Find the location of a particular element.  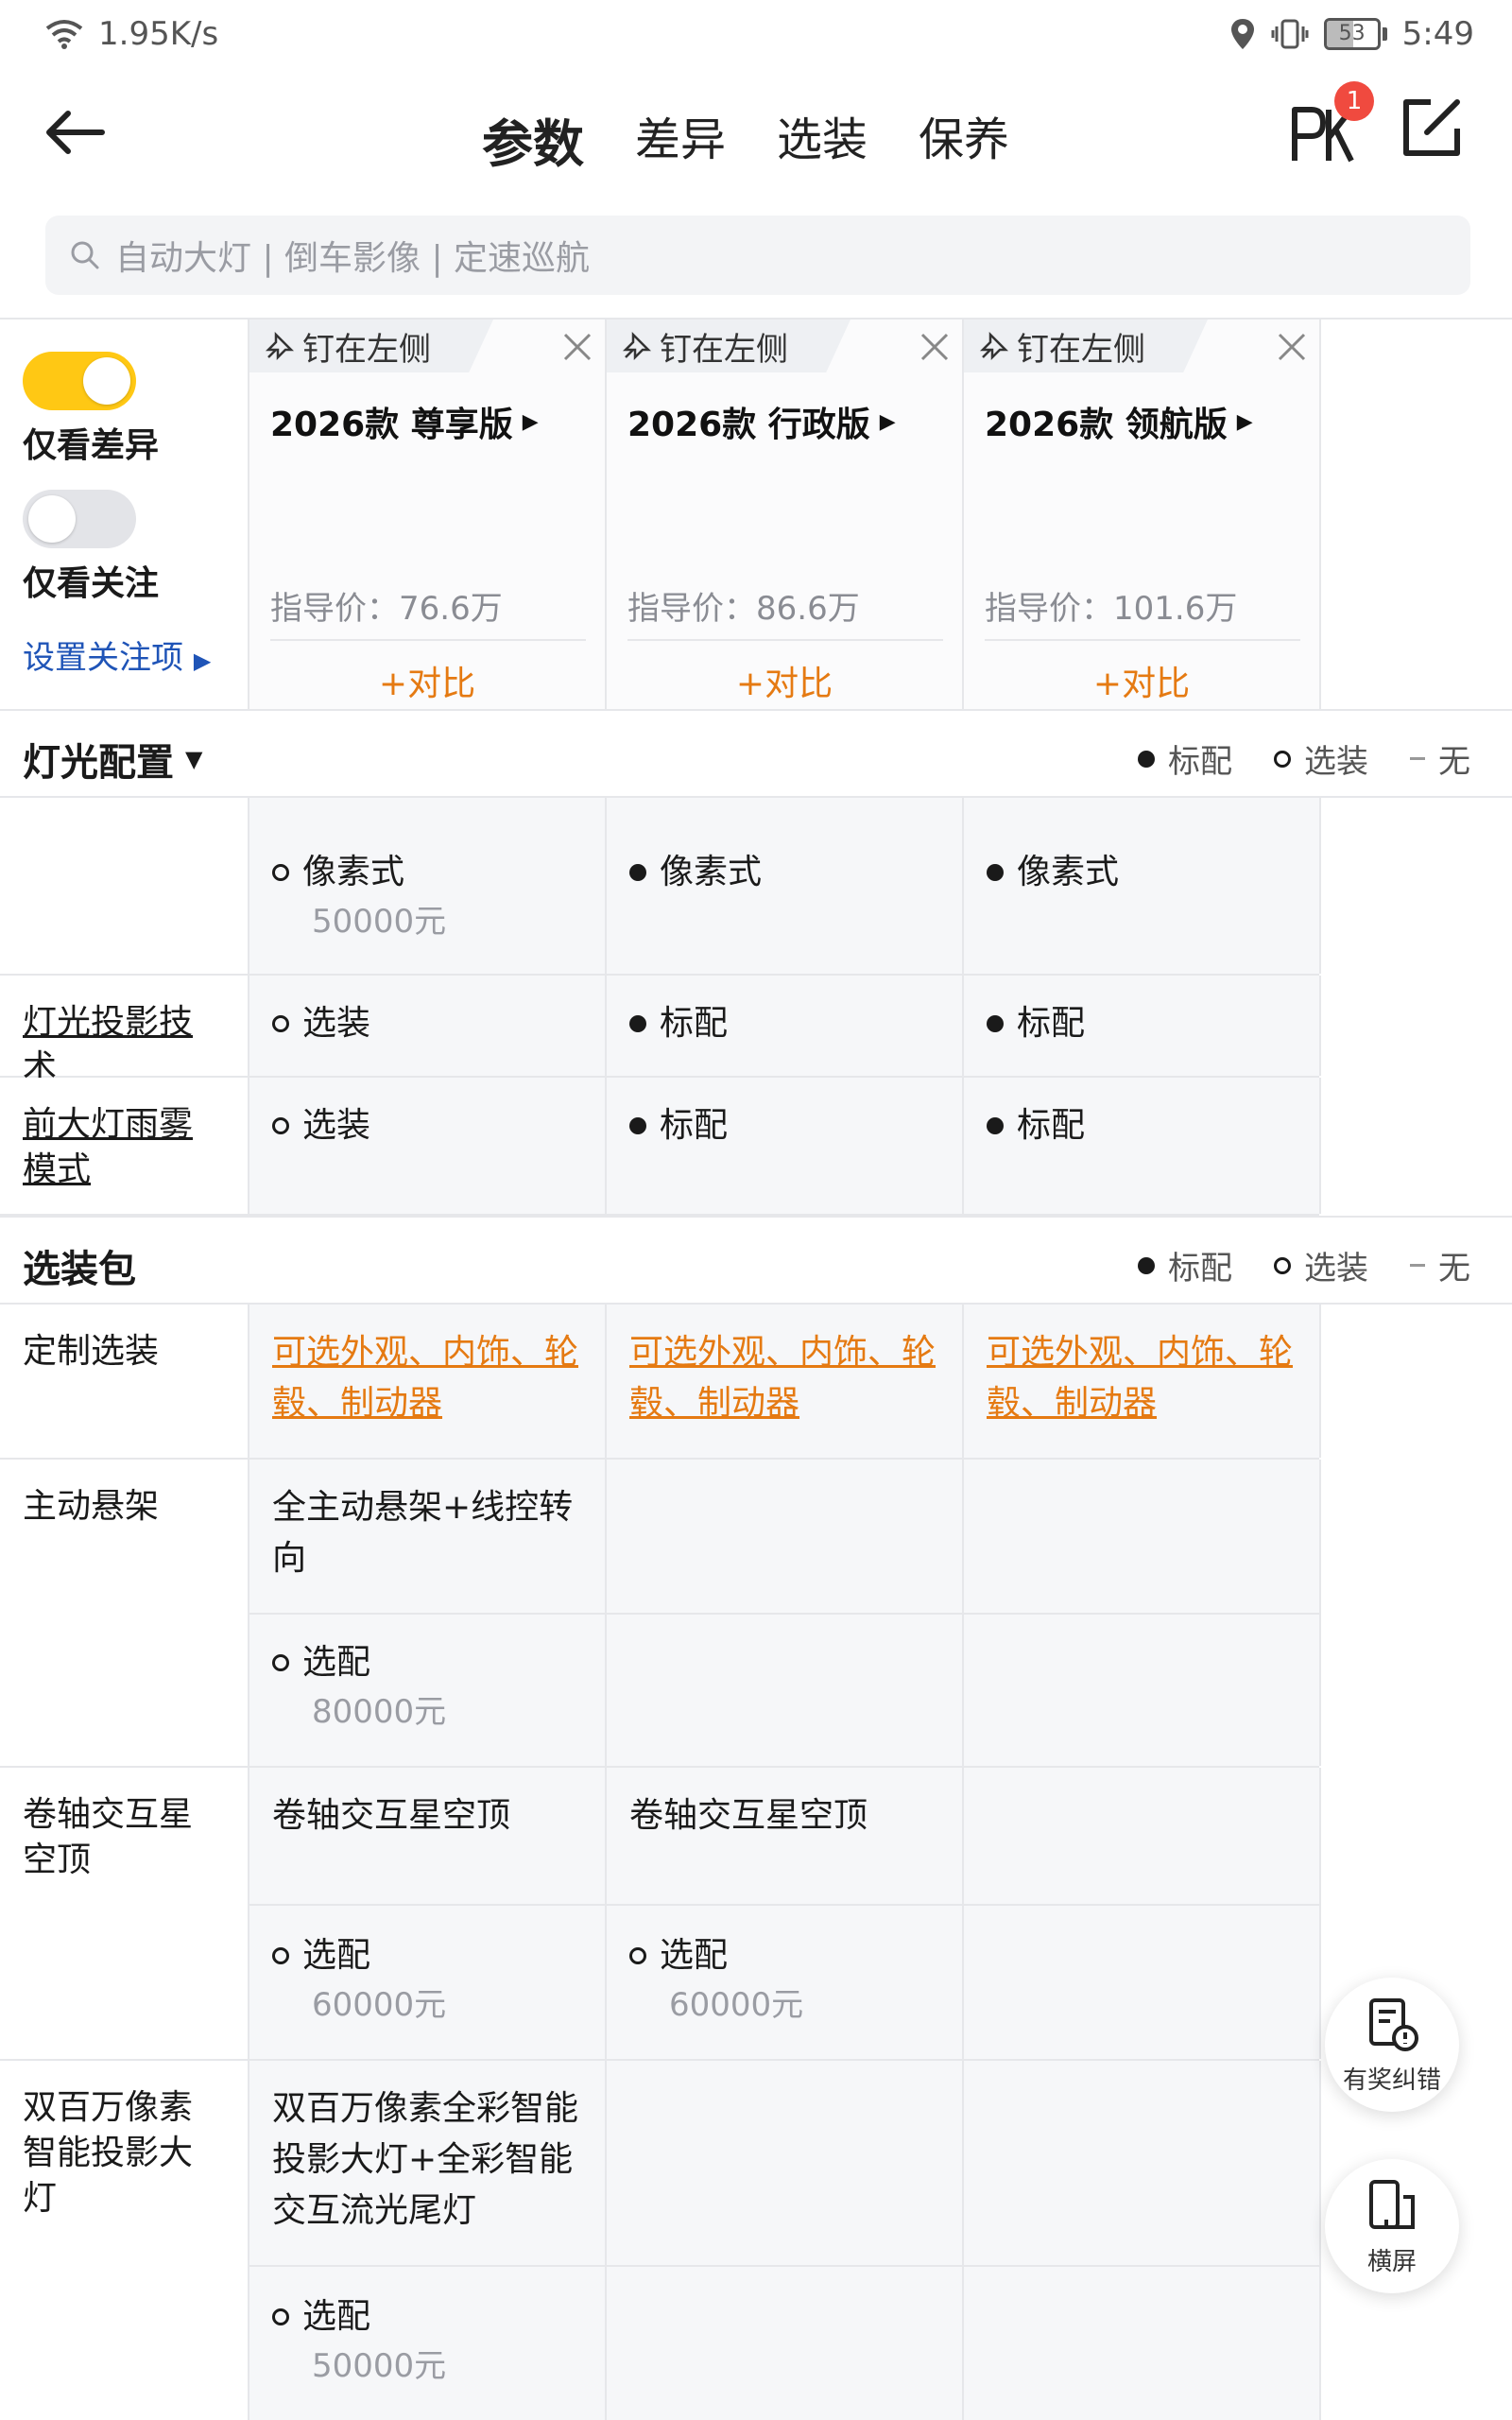

diff-only-toggle is located at coordinates (79, 381).